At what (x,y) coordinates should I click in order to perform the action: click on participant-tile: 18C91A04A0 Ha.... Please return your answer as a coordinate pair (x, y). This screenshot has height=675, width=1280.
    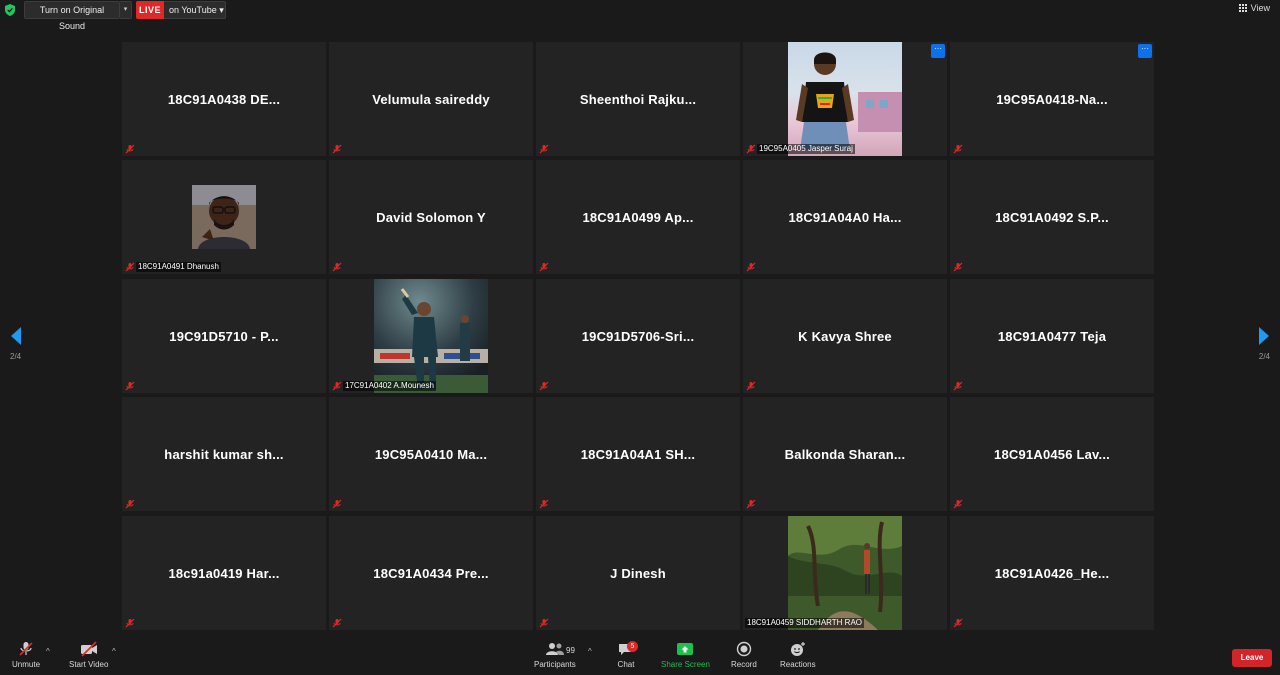
    Looking at the image, I should click on (845, 217).